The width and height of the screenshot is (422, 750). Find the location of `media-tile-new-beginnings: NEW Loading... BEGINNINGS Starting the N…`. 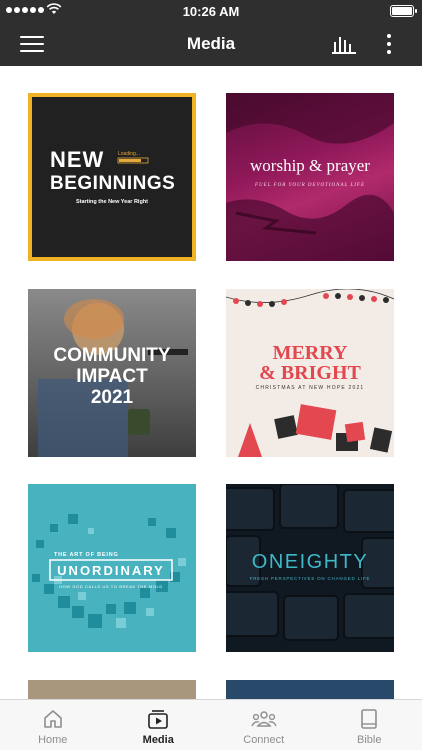

media-tile-new-beginnings: NEW Loading... BEGINNINGS Starting the N… is located at coordinates (112, 177).